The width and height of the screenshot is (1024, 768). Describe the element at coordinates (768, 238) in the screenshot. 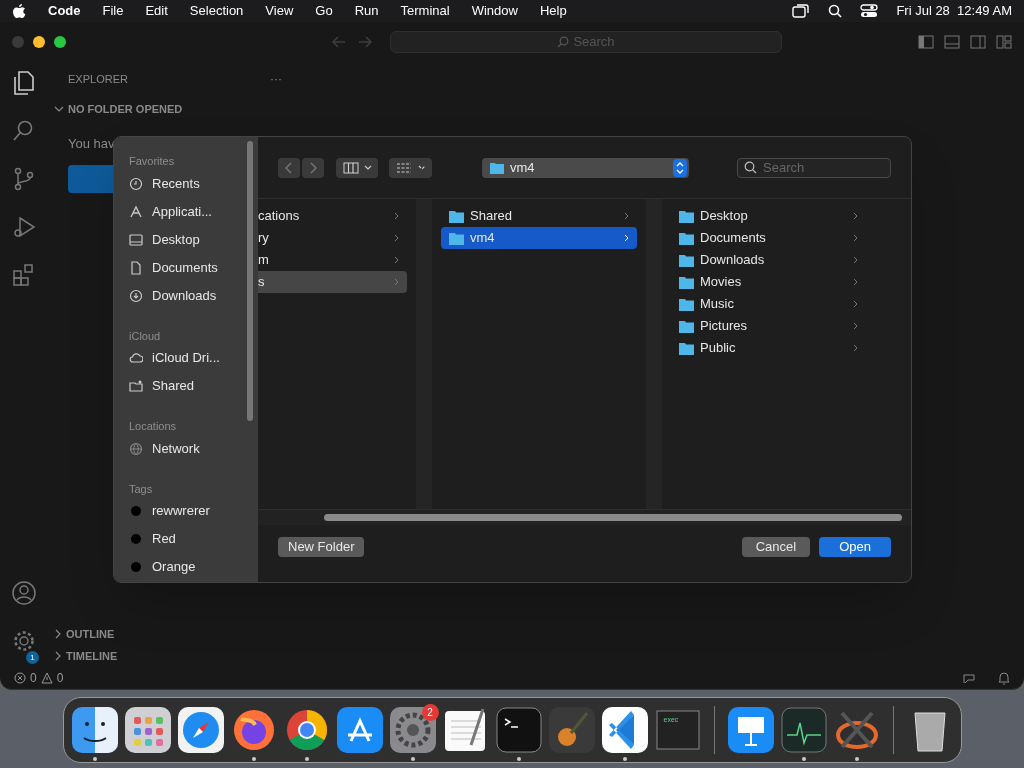

I see `folder-list-item: Documents` at that location.